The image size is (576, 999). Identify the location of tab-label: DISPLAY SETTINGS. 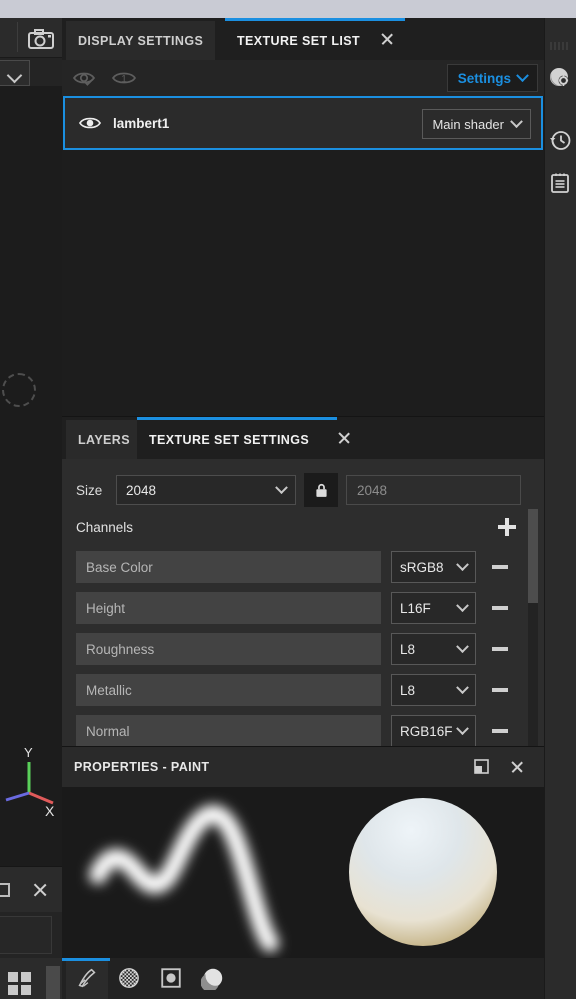
(141, 40).